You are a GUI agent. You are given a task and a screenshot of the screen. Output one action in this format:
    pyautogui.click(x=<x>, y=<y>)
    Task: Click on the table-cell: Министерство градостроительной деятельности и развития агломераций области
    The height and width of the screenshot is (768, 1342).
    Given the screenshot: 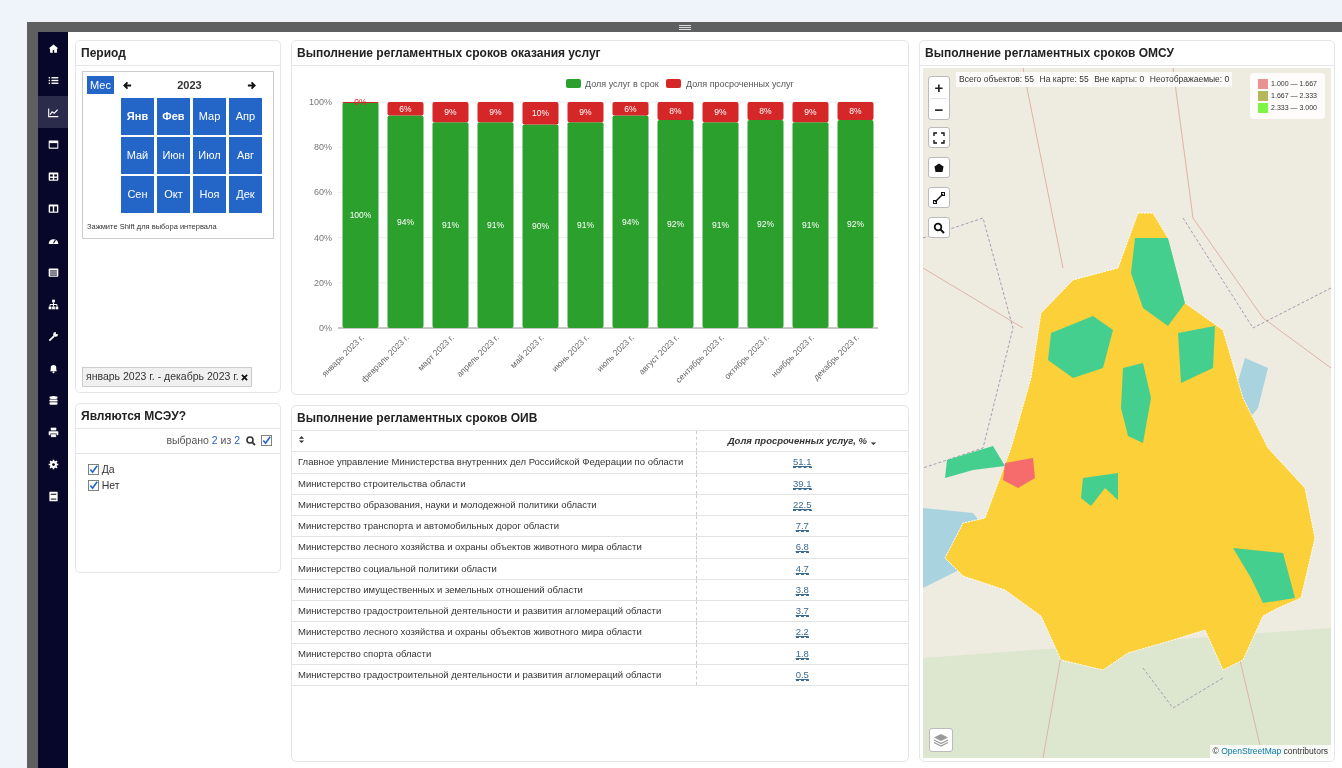 What is the action you would take?
    pyautogui.click(x=480, y=674)
    